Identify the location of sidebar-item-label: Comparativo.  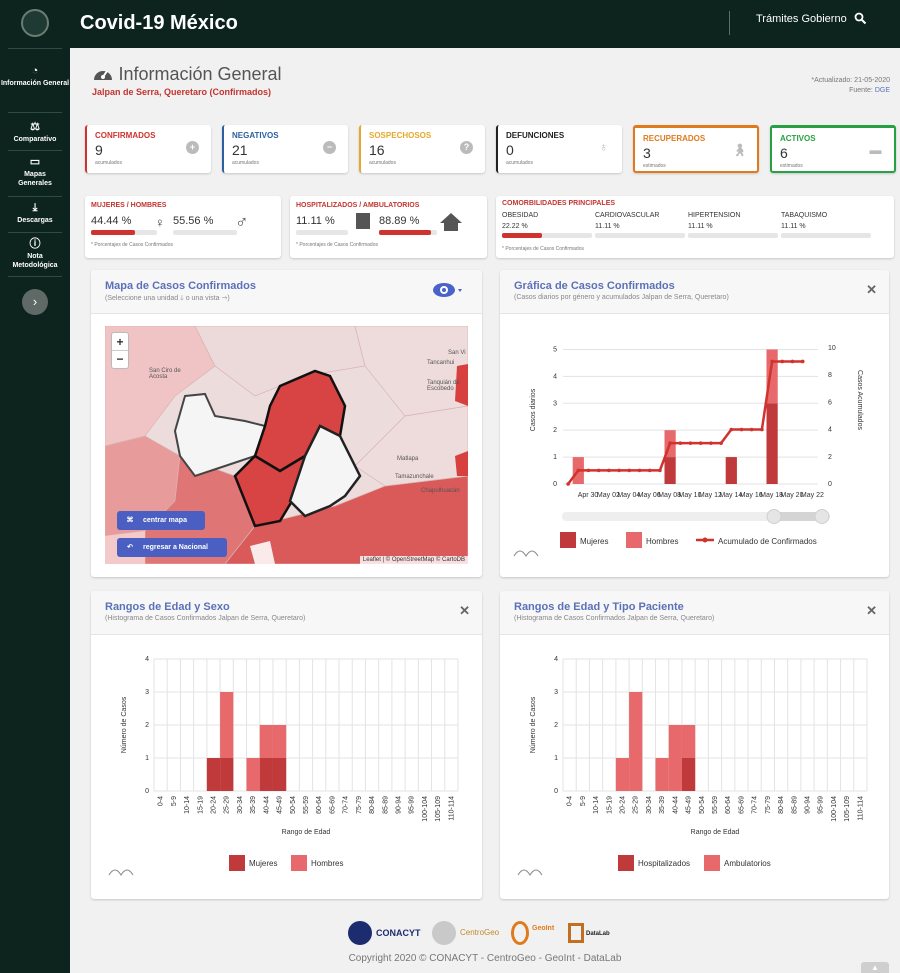
(35, 139).